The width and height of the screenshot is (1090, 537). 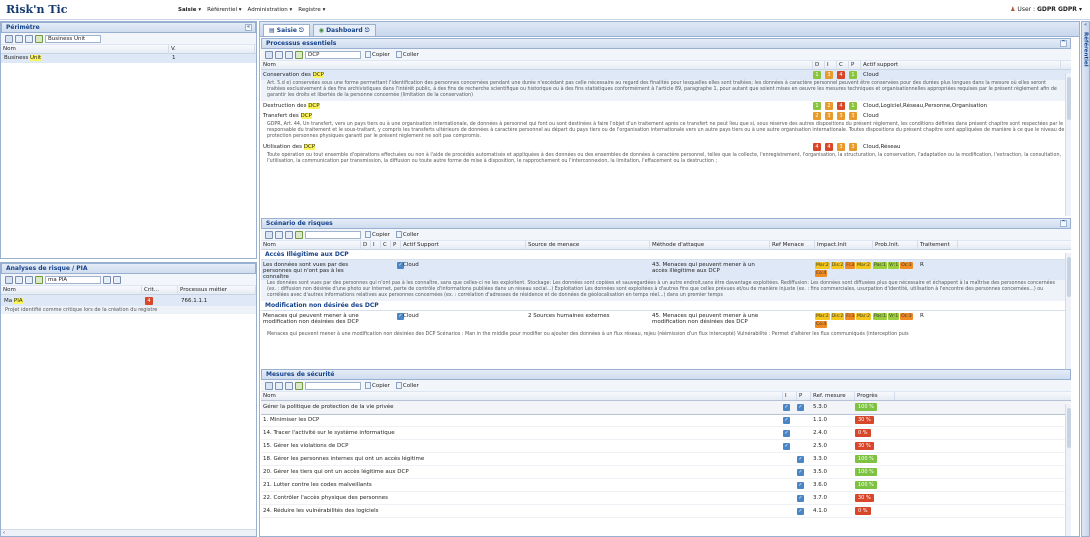 I want to click on analyses-filter-input: ma PIA, so click(x=73, y=279).